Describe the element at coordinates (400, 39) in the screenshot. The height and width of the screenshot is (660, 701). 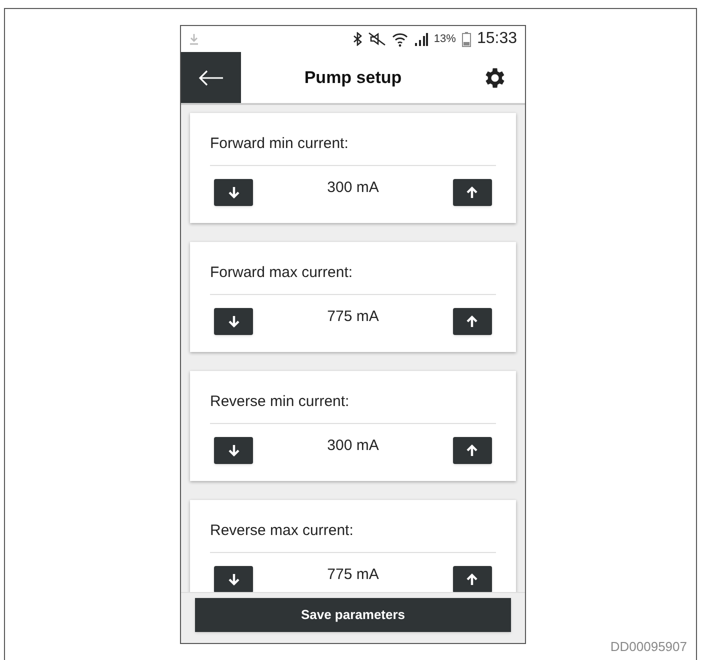
I see `wifi-icon` at that location.